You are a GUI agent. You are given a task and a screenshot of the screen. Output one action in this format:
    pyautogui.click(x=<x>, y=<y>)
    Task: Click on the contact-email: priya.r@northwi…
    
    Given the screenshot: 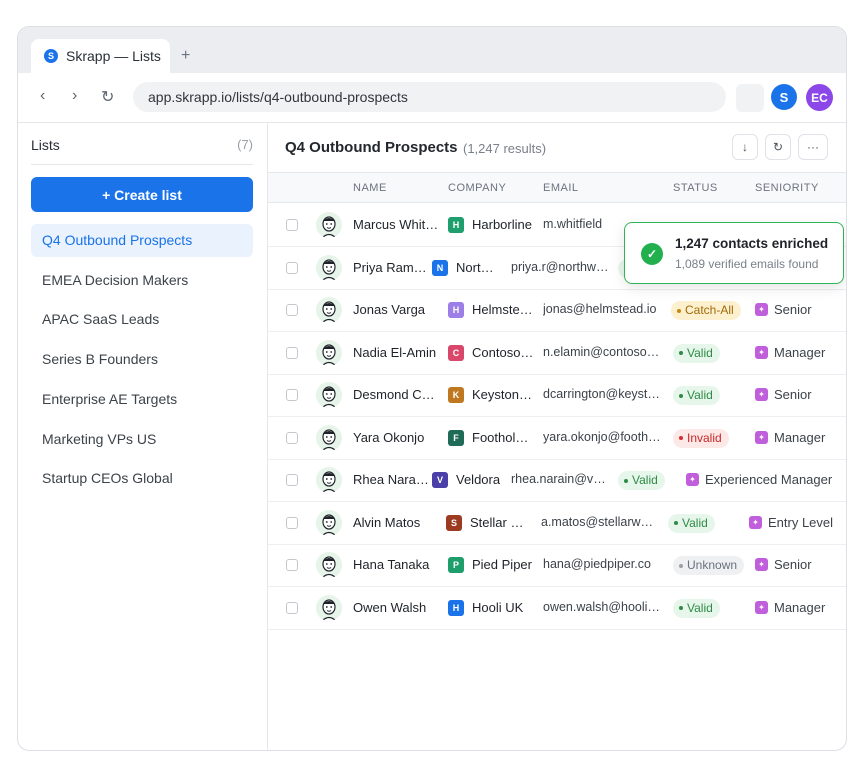 What is the action you would take?
    pyautogui.click(x=560, y=267)
    